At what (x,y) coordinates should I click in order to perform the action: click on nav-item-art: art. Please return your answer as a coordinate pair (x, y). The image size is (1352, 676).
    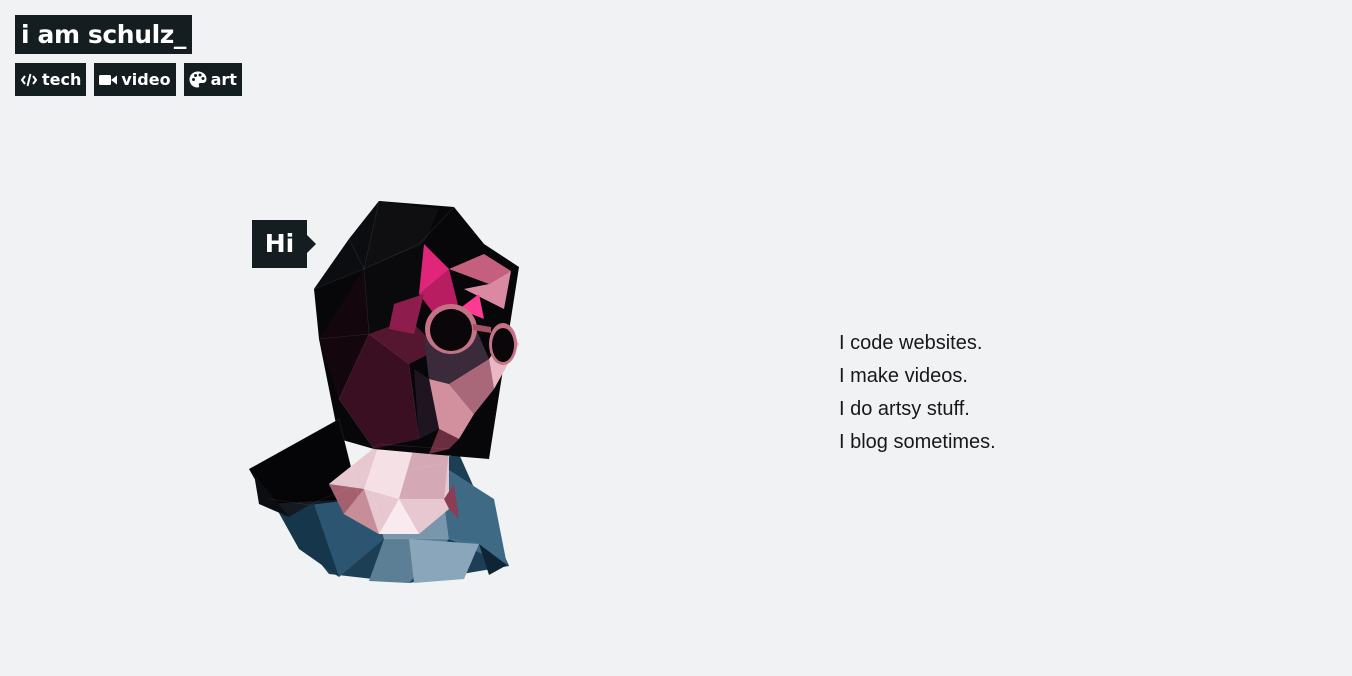
    Looking at the image, I should click on (212, 79).